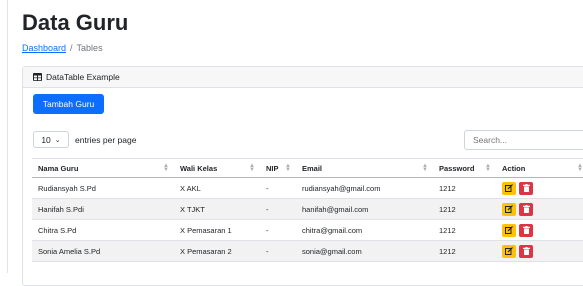 This screenshot has width=583, height=286. Describe the element at coordinates (46, 139) in the screenshot. I see `entries-select-value: 10` at that location.